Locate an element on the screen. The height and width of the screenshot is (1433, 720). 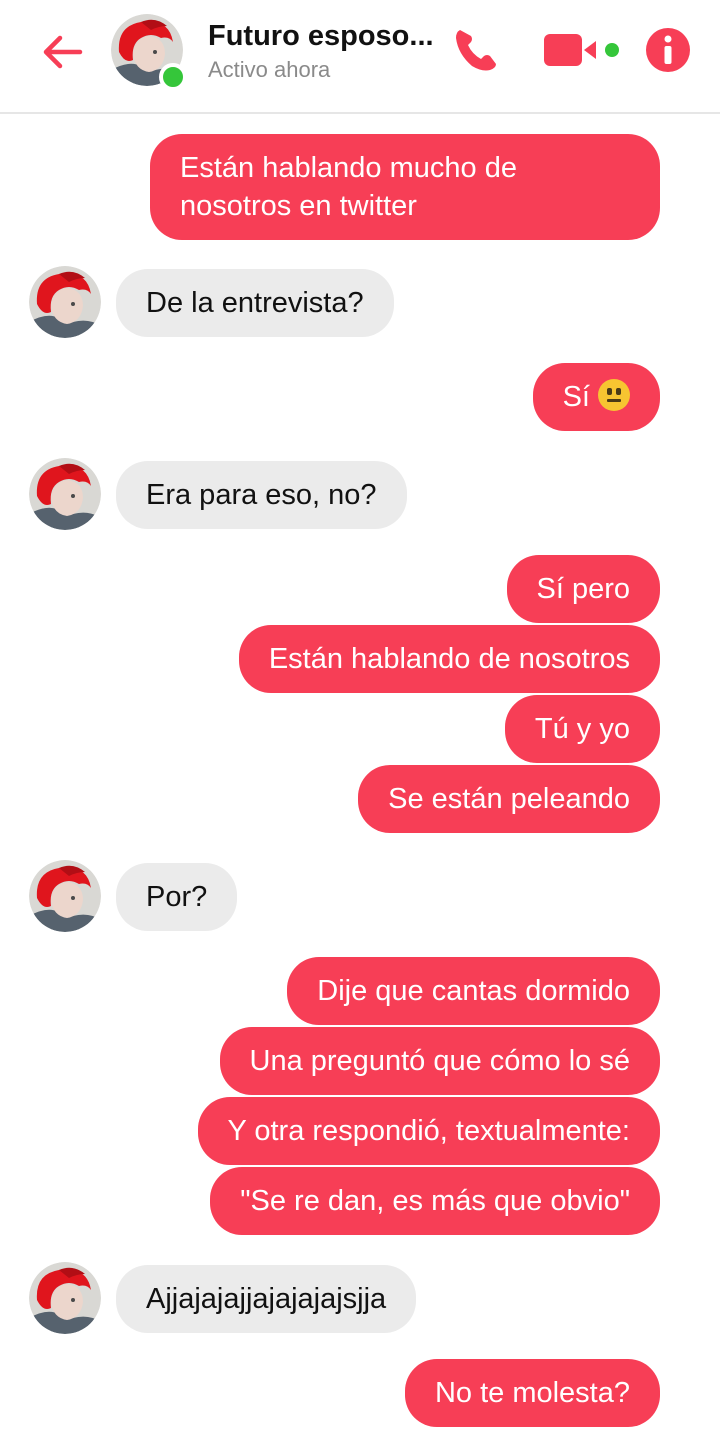
phone-icon is located at coordinates (476, 50).